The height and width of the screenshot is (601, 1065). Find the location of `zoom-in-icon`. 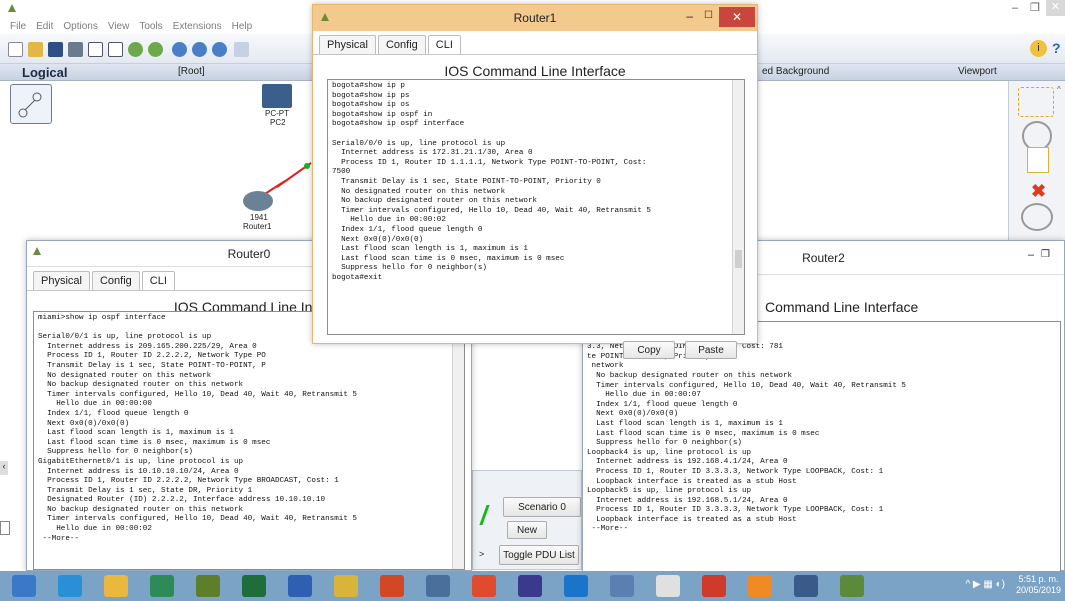

zoom-in-icon is located at coordinates (179, 49).